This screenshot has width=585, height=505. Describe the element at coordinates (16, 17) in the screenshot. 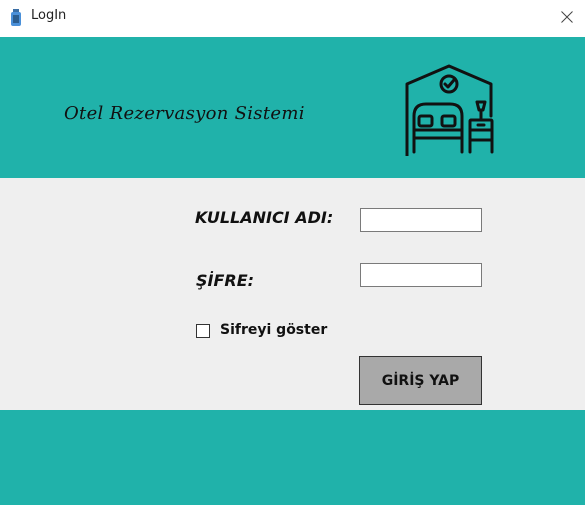

I see `app-bottle-icon` at that location.